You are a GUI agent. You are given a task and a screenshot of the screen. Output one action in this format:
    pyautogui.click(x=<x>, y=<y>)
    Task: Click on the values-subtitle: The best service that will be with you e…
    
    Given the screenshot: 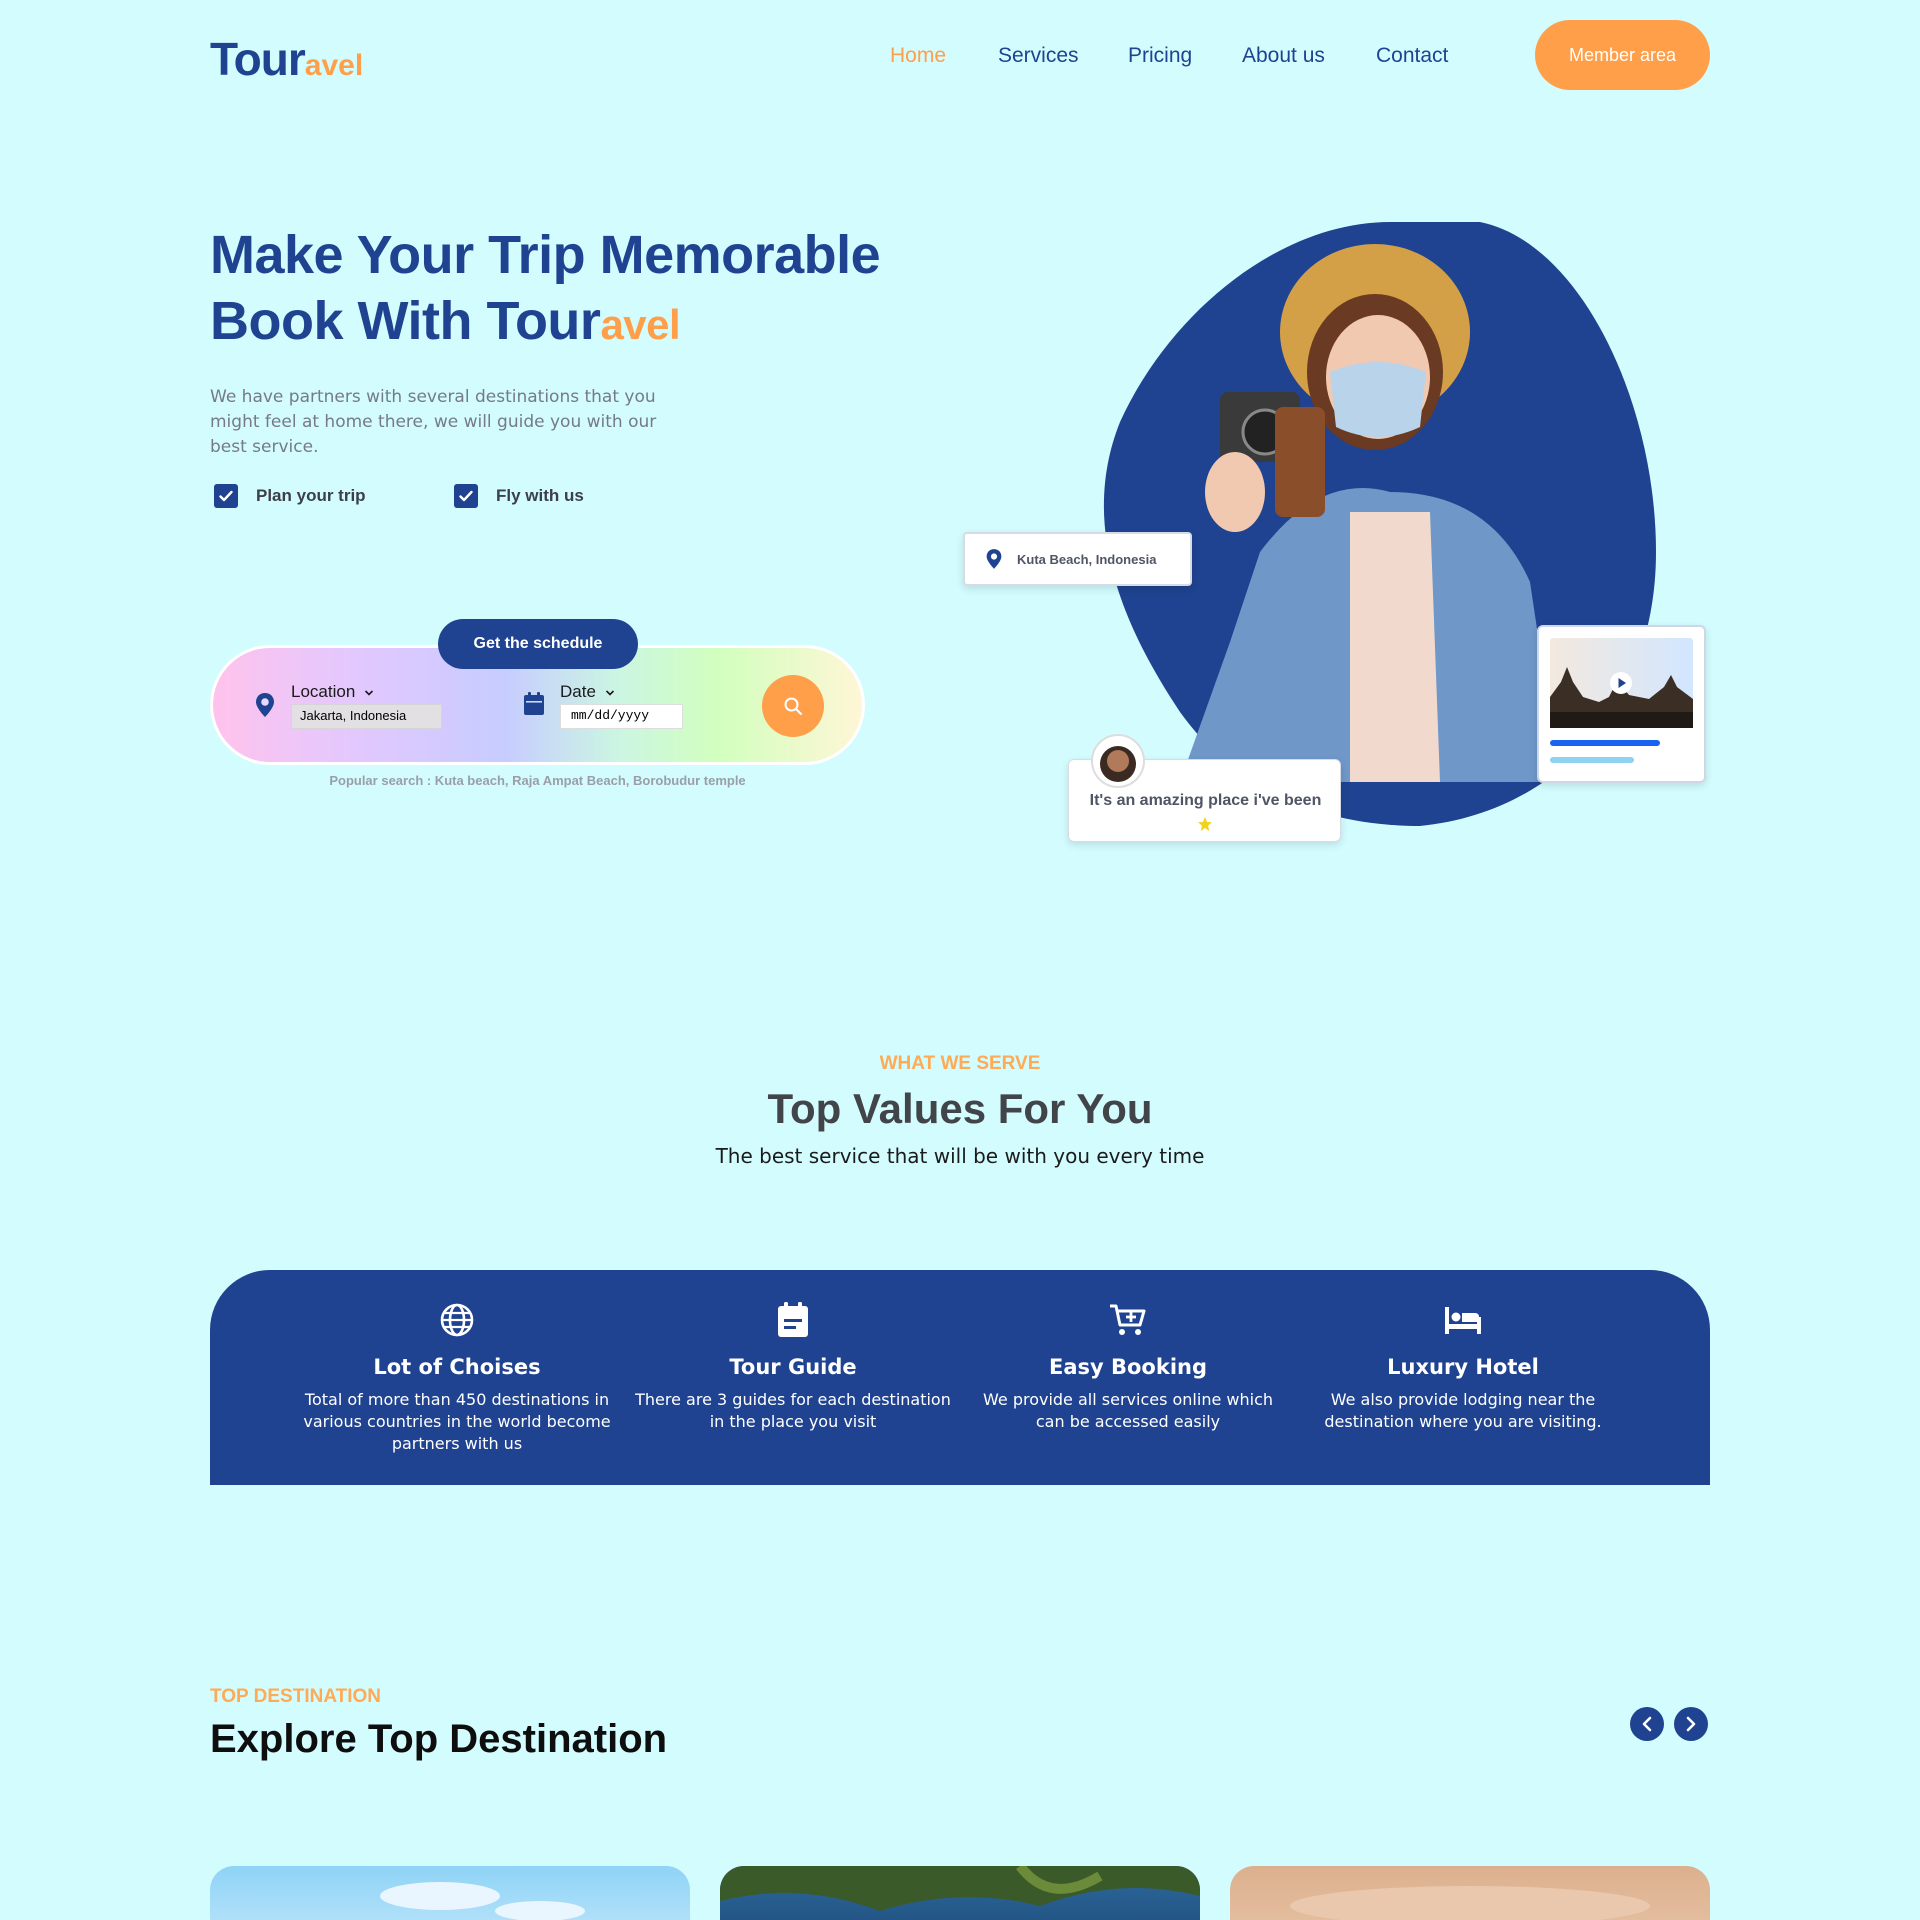 What is the action you would take?
    pyautogui.click(x=960, y=1156)
    